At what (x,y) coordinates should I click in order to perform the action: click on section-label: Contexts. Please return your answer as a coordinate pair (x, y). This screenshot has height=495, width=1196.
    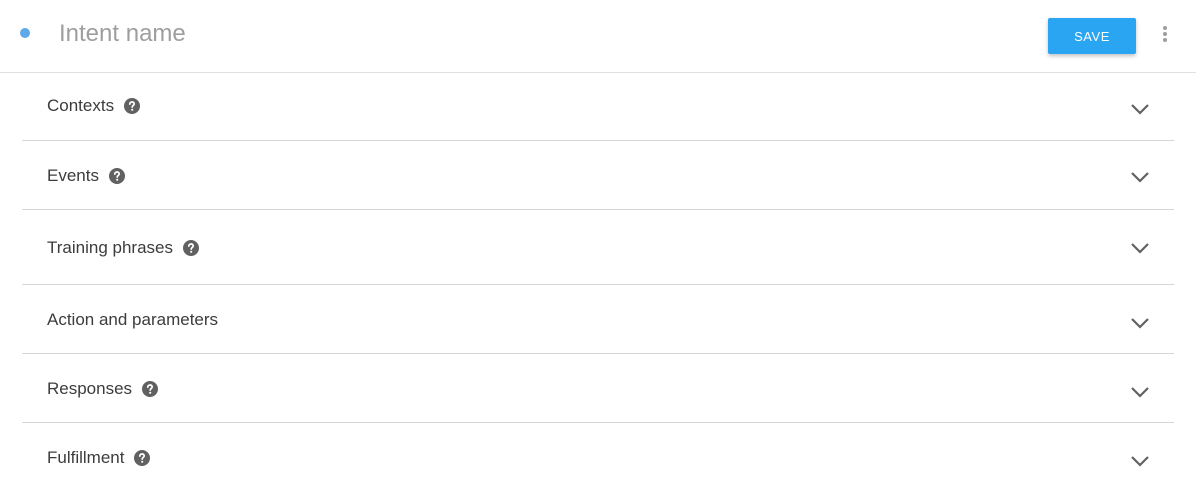
    Looking at the image, I should click on (81, 105).